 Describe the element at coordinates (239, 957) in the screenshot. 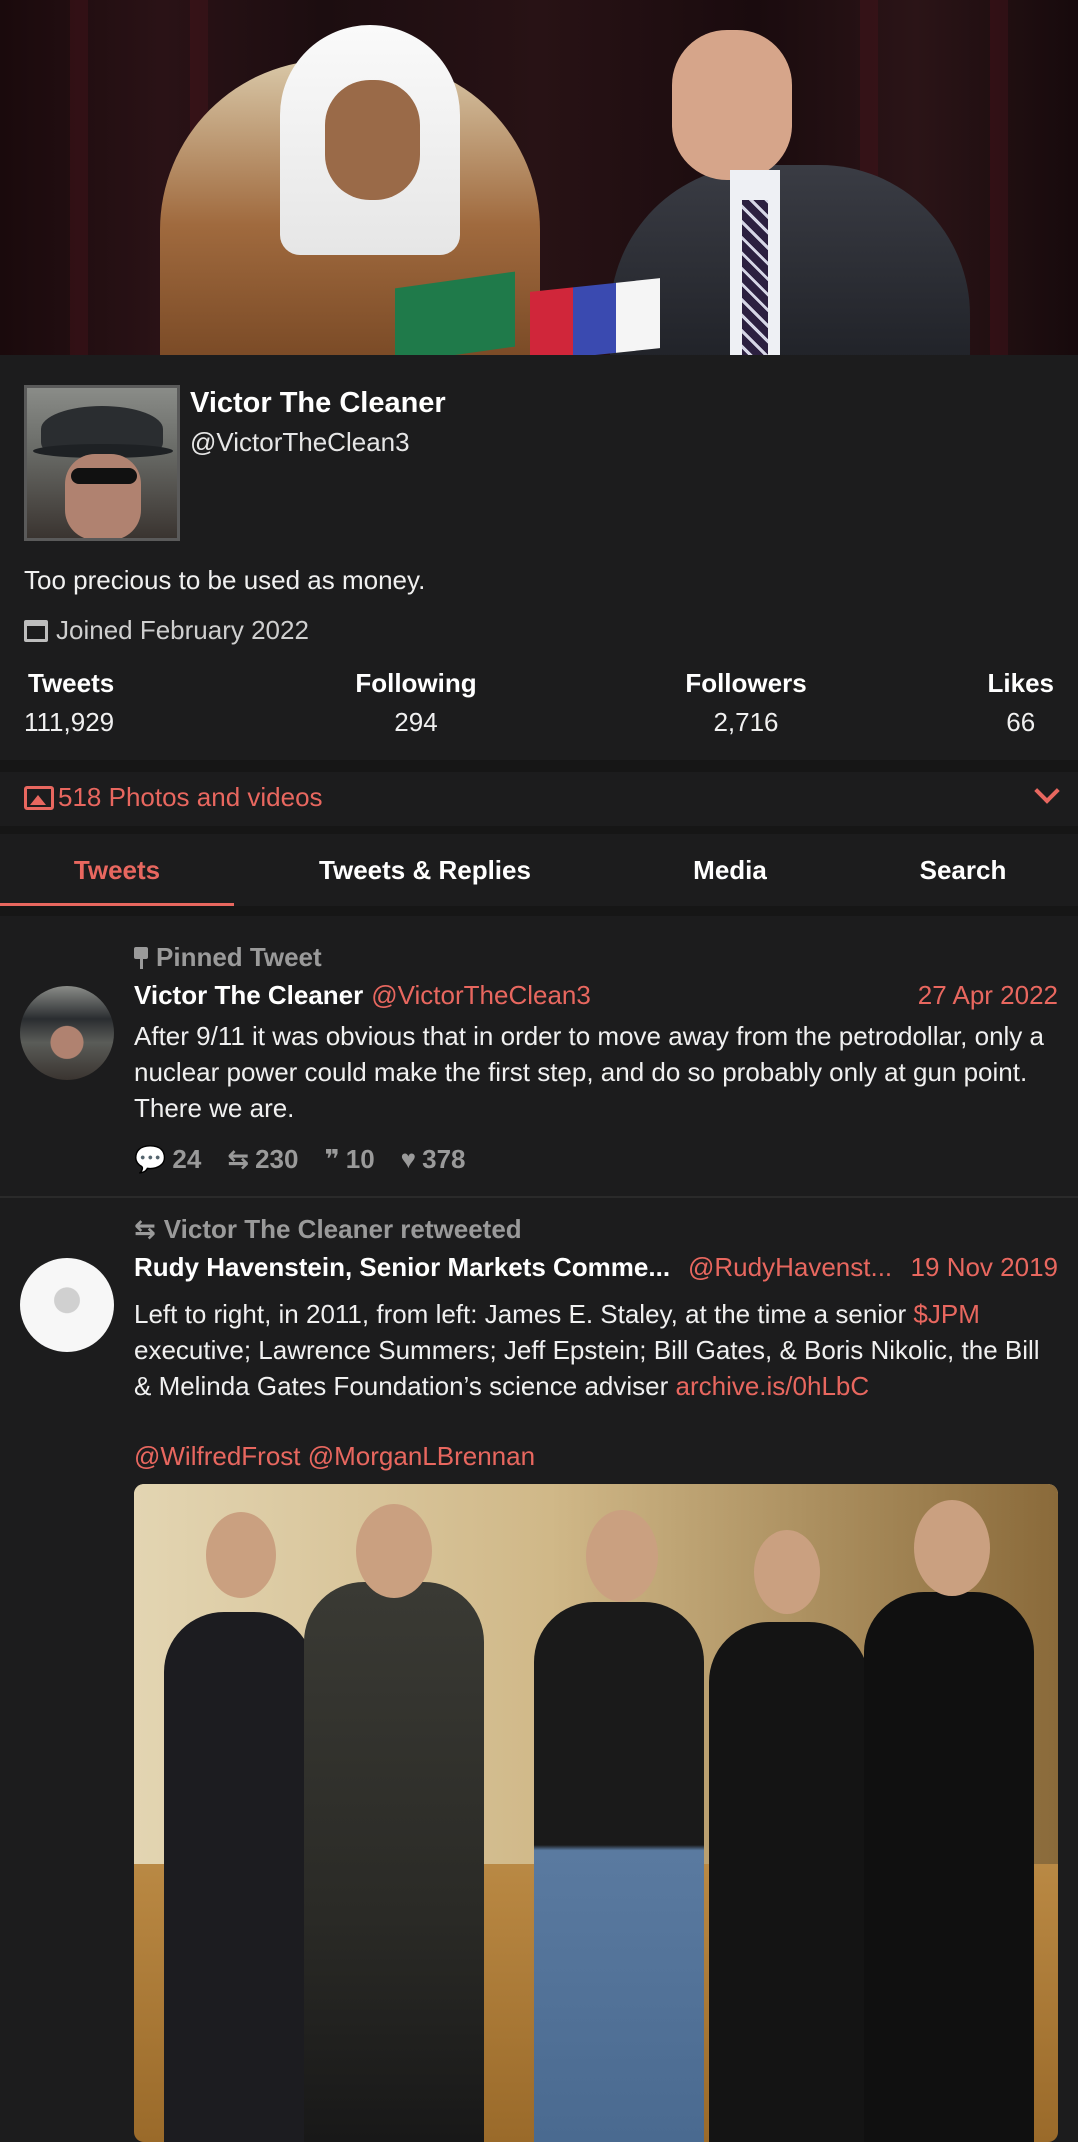

I see `context-label: Pinned Tweet` at that location.